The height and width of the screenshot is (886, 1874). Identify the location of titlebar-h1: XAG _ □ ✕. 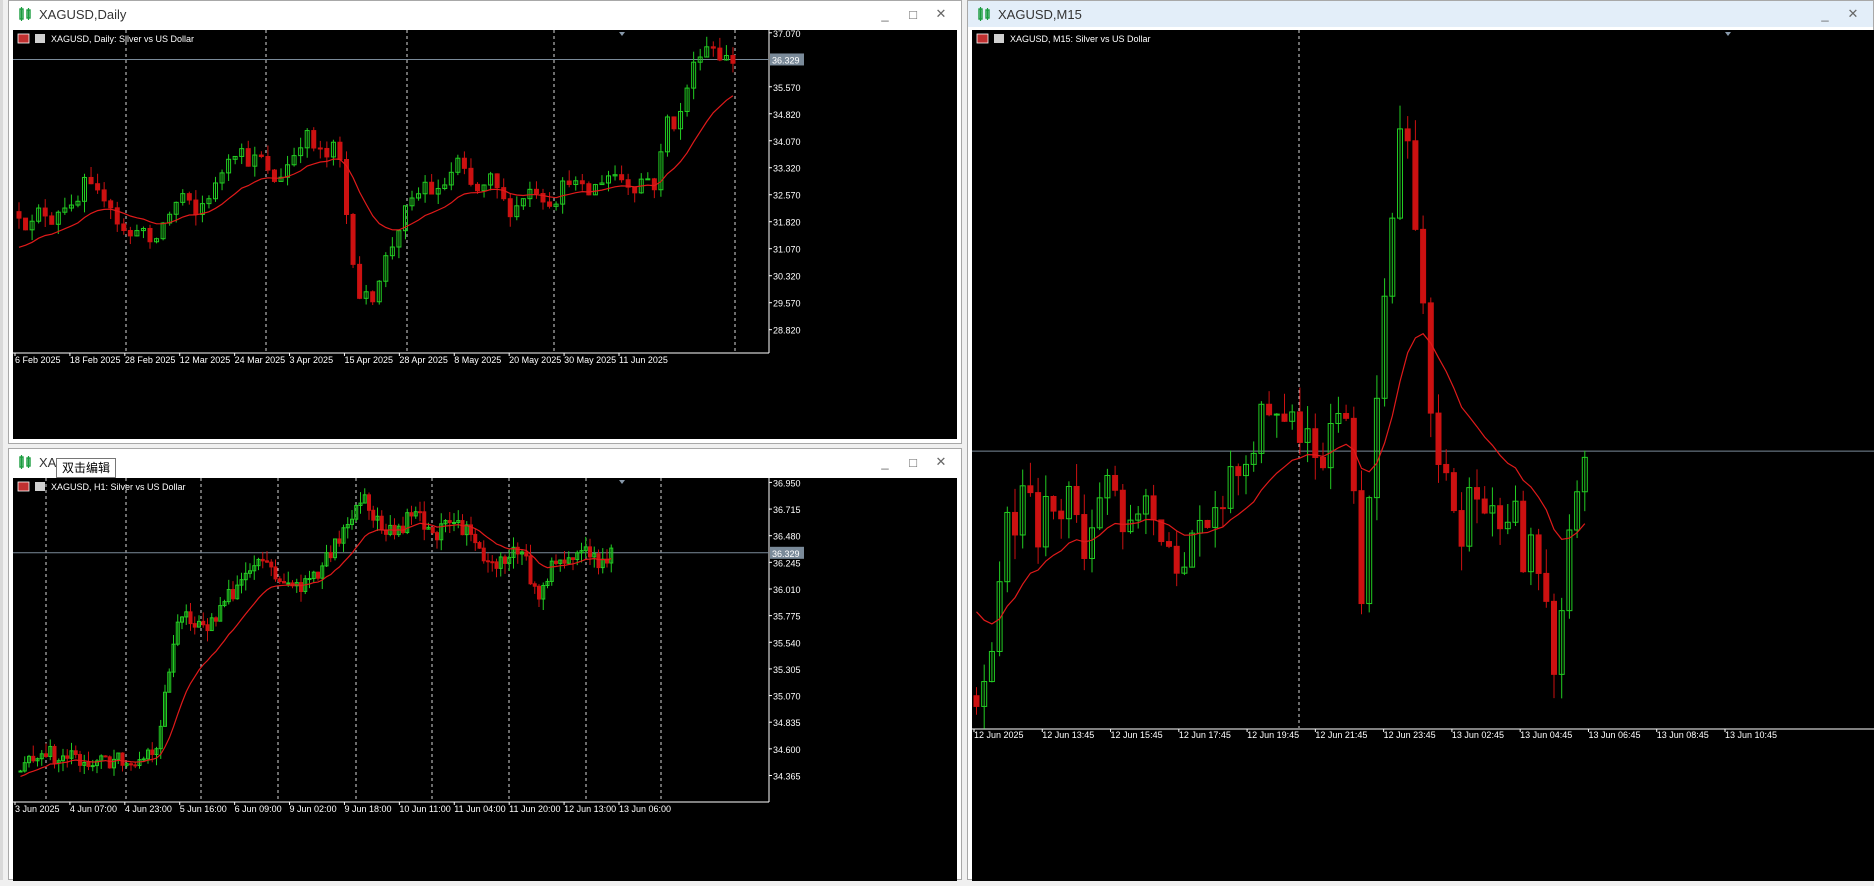
(485, 462).